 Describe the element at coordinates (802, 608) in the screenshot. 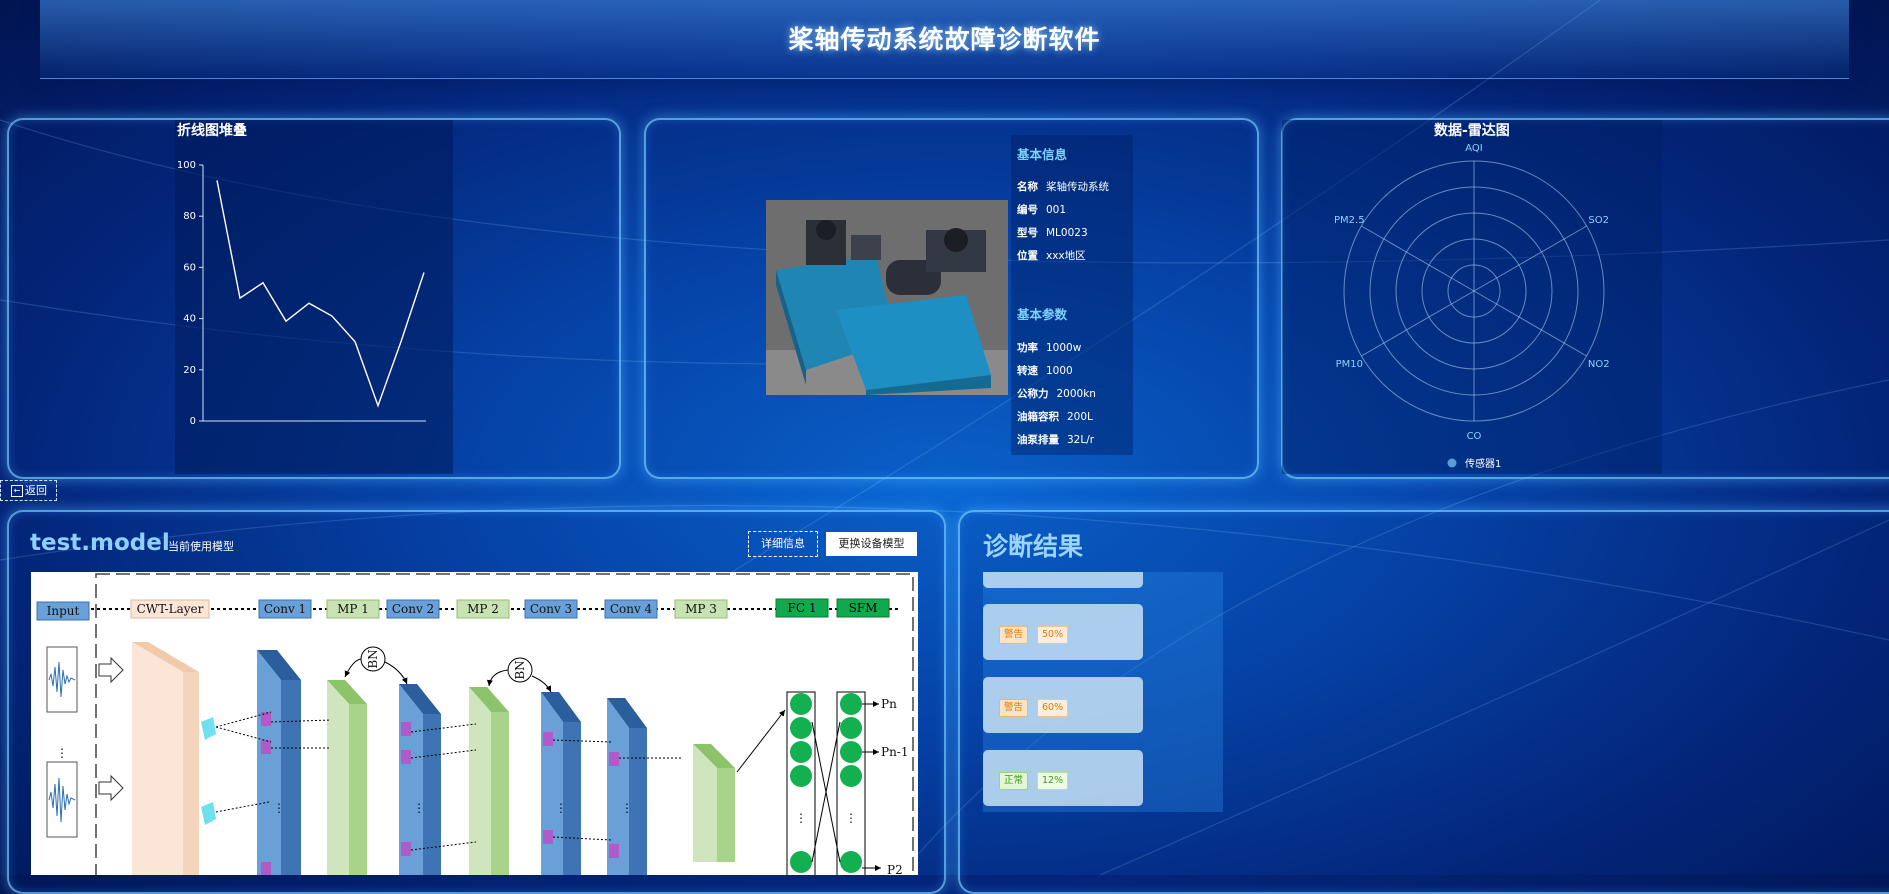

I see `fc1-label: FC 1` at that location.